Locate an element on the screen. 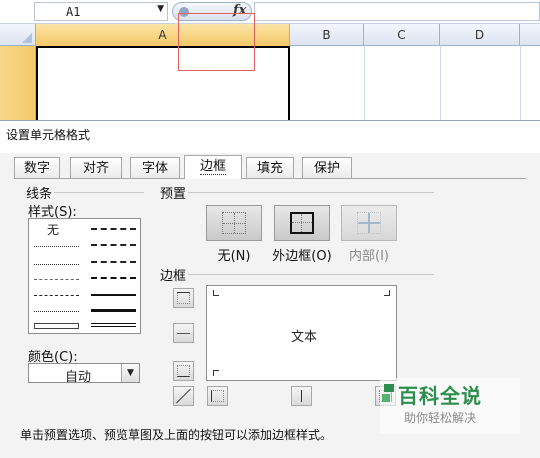  hint-text: 单击预置选项、预览草图及上面的按钮可以添加边框样式。 is located at coordinates (176, 435).